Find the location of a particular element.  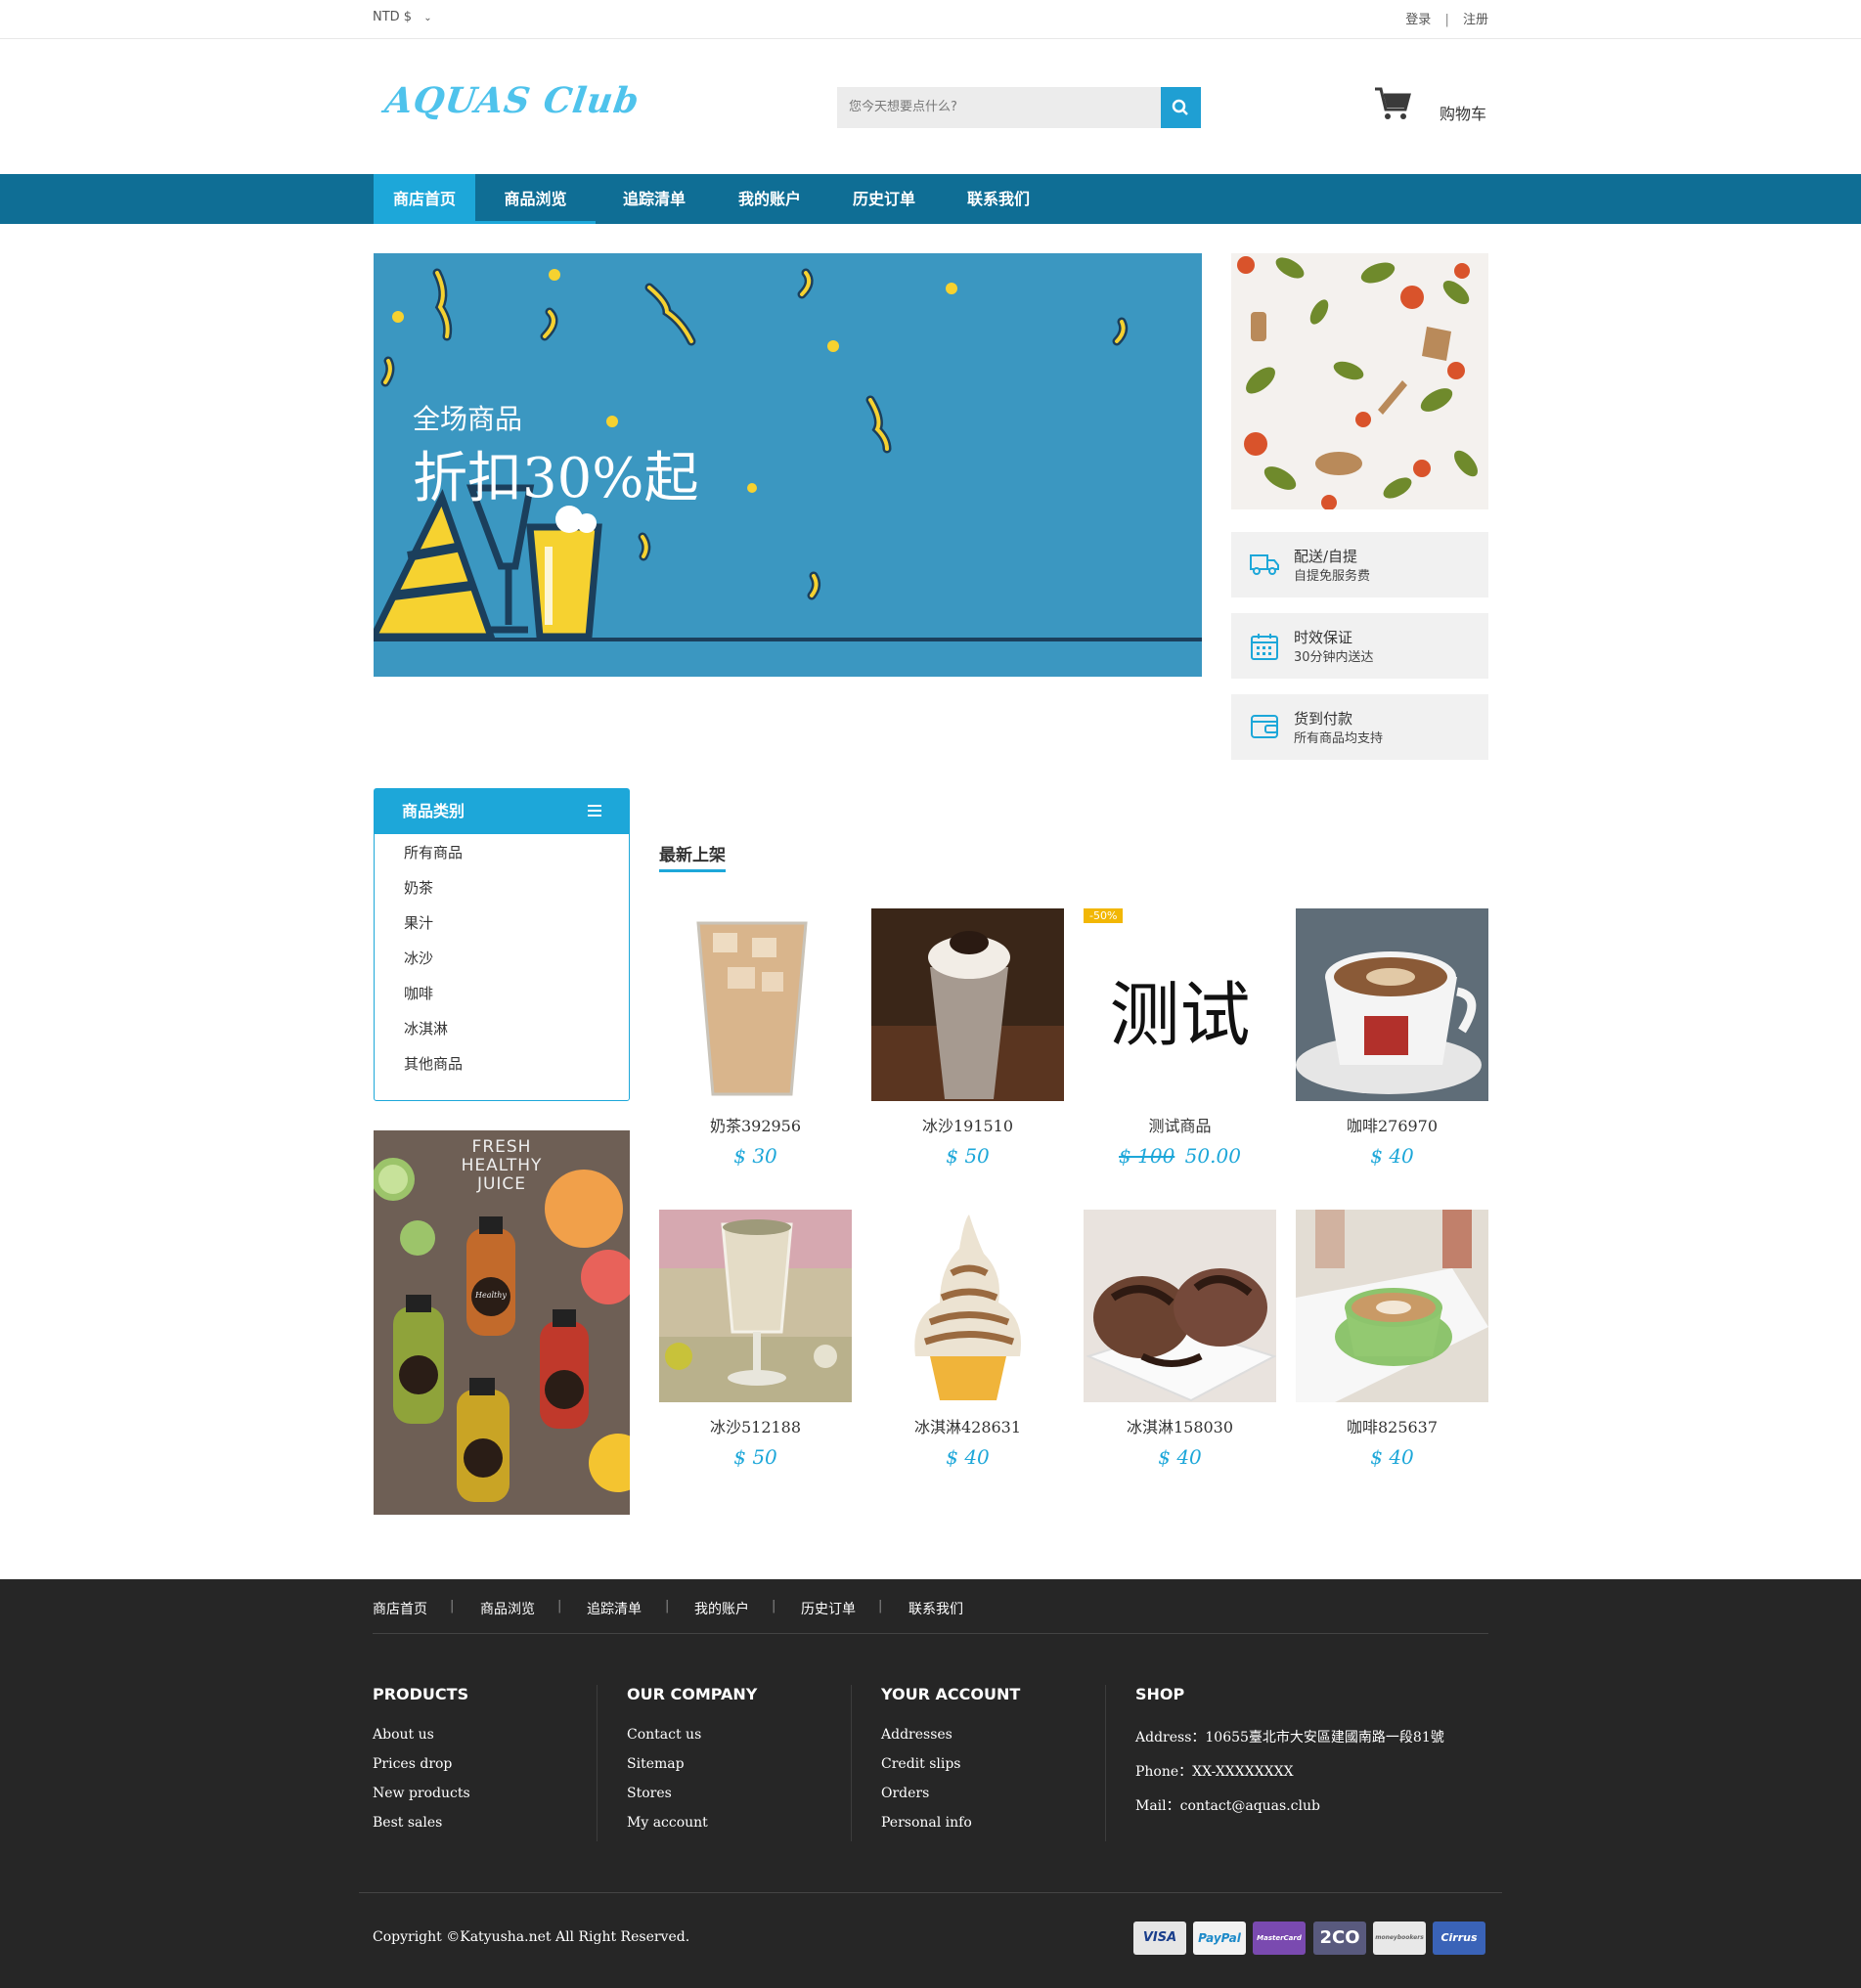

footer-nav-sep: | is located at coordinates (667, 1606).